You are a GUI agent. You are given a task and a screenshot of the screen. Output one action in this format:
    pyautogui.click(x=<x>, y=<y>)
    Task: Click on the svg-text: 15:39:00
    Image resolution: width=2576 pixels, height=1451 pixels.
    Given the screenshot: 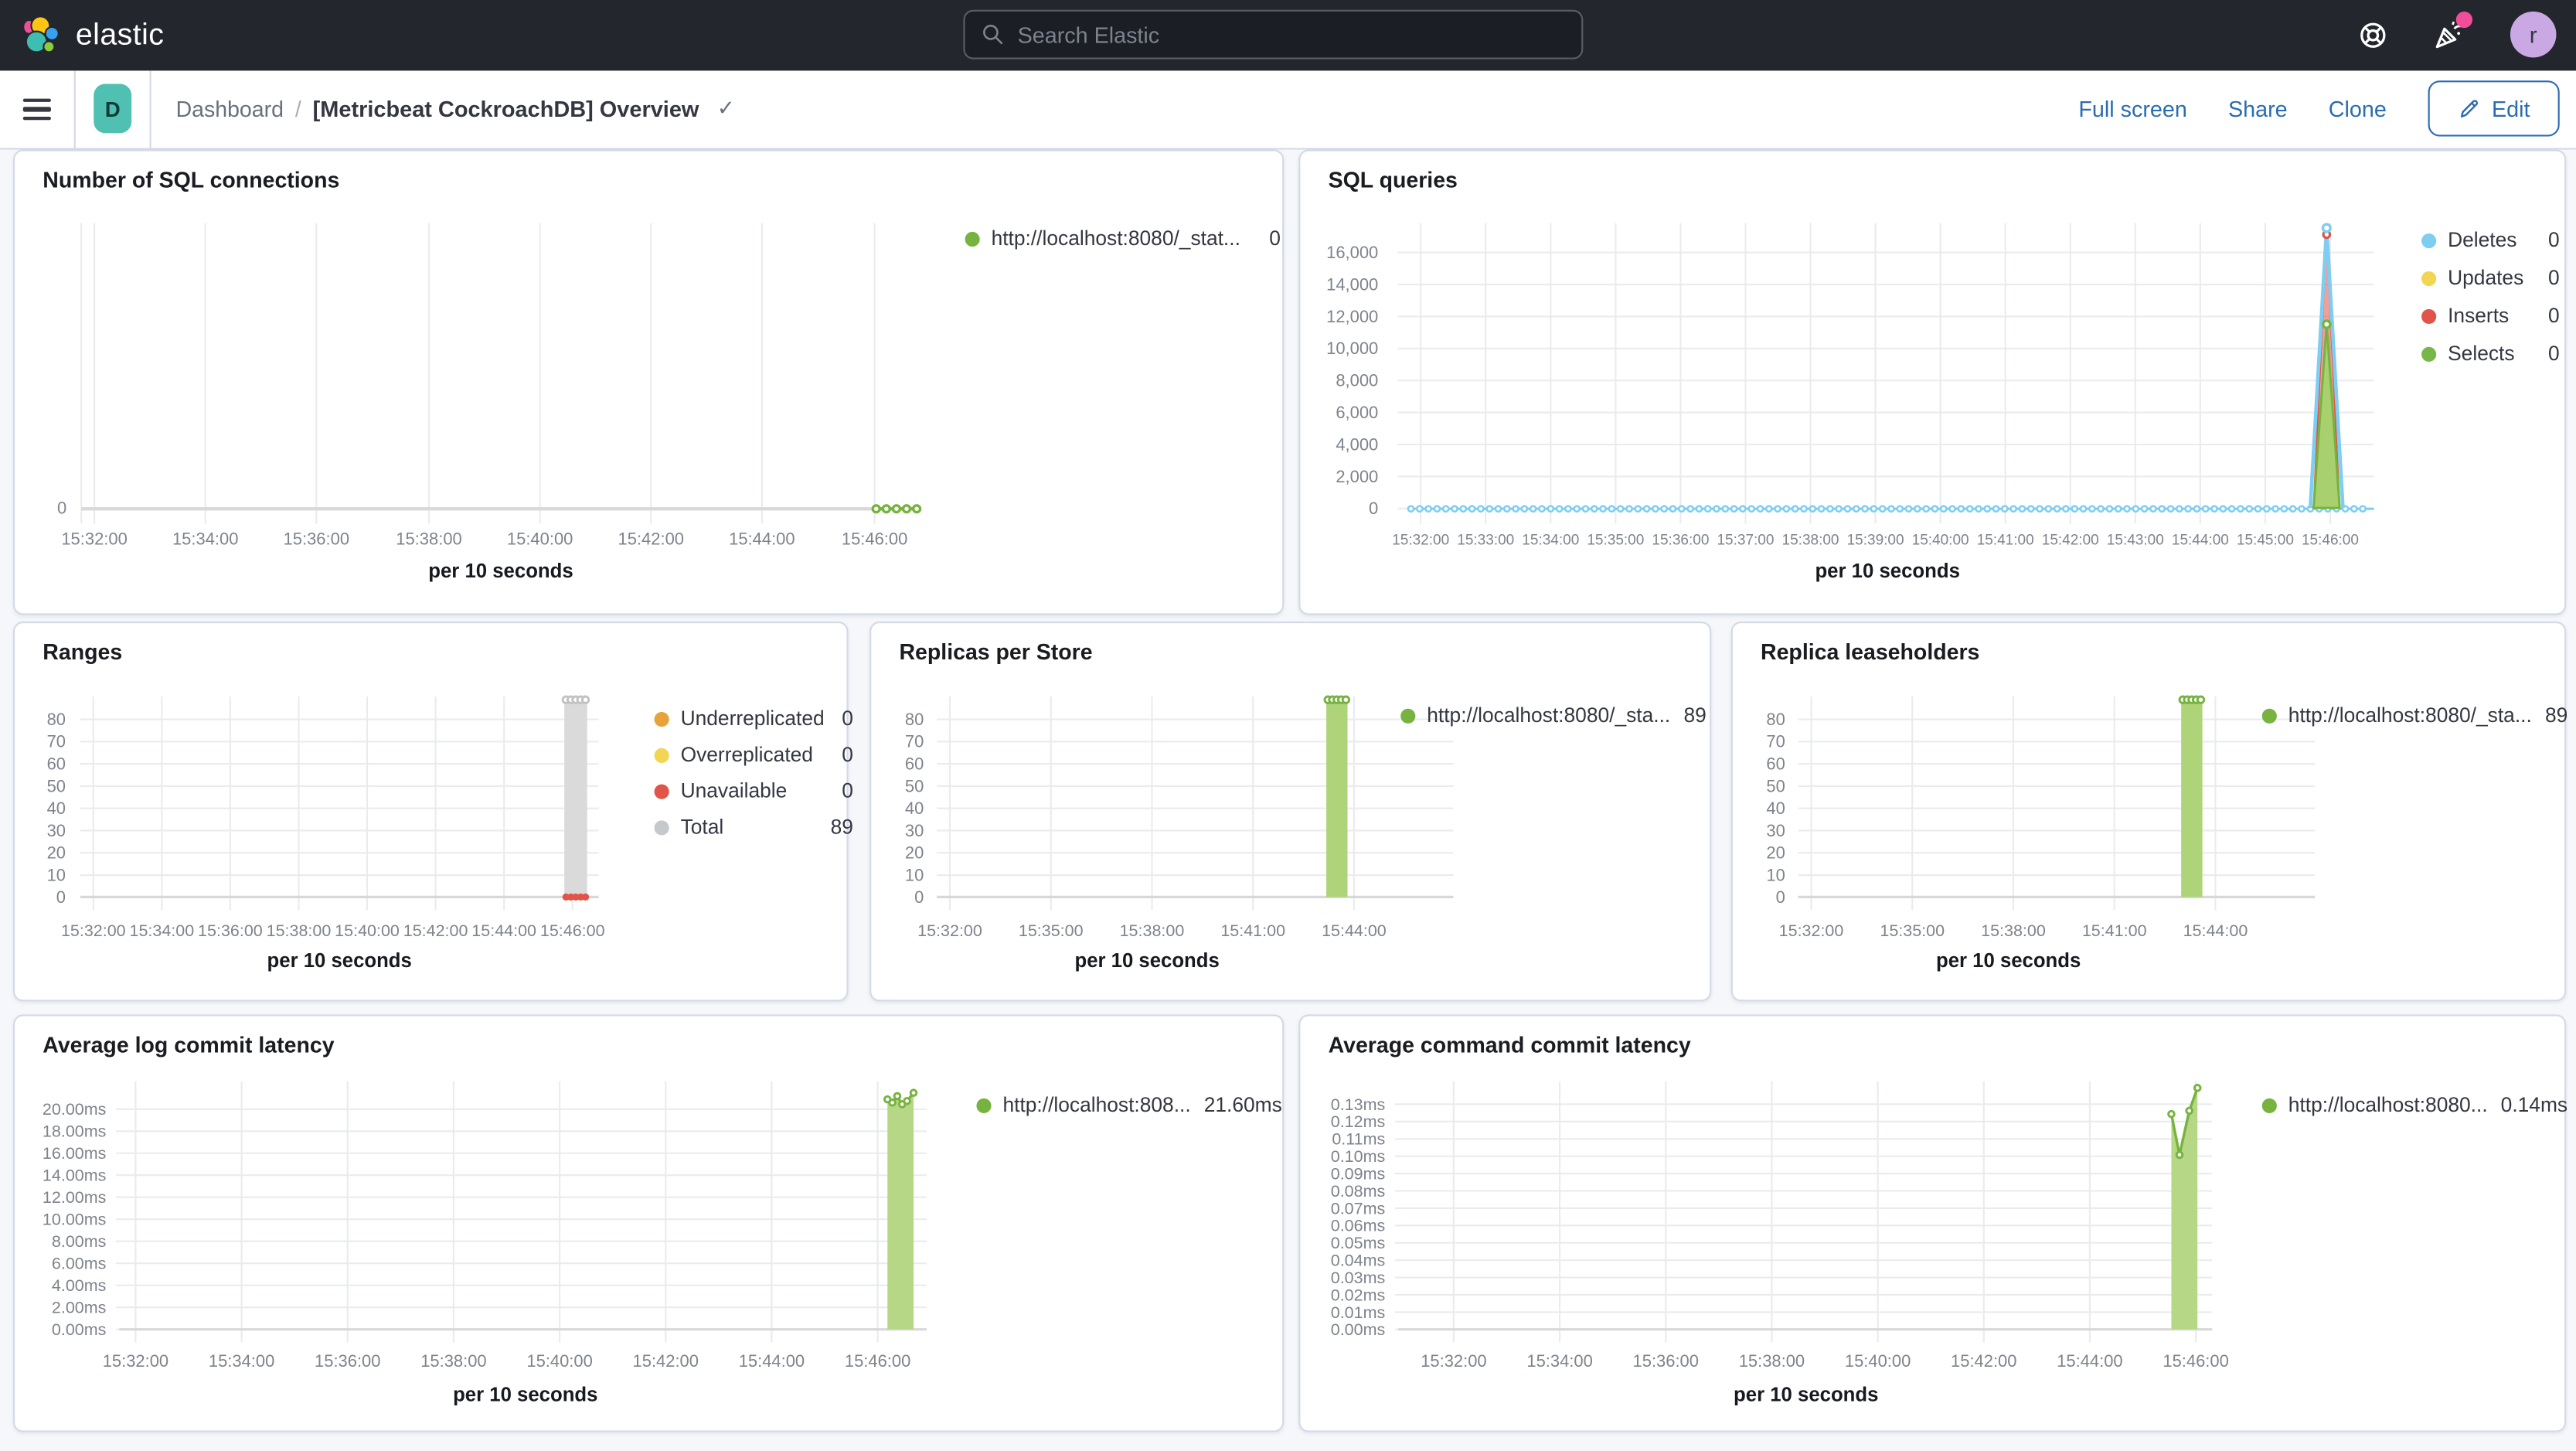 What is the action you would take?
    pyautogui.click(x=1875, y=541)
    